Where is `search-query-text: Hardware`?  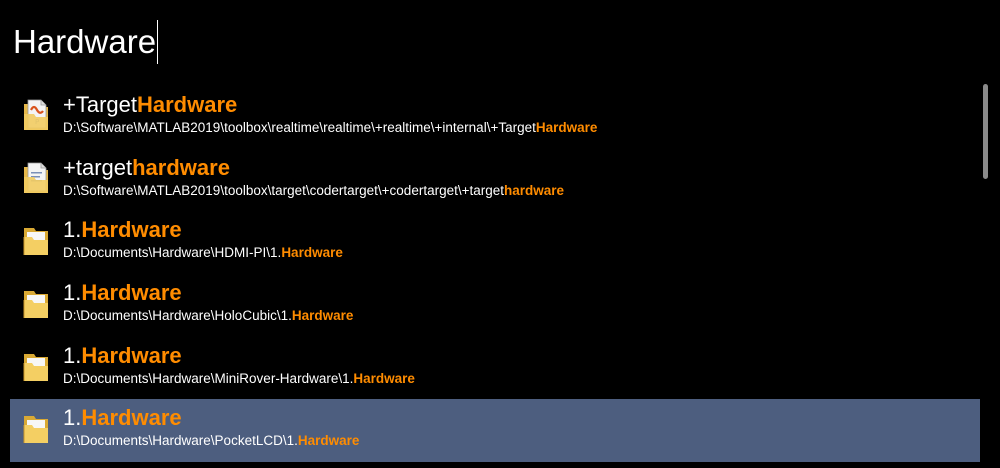 search-query-text: Hardware is located at coordinates (85, 41).